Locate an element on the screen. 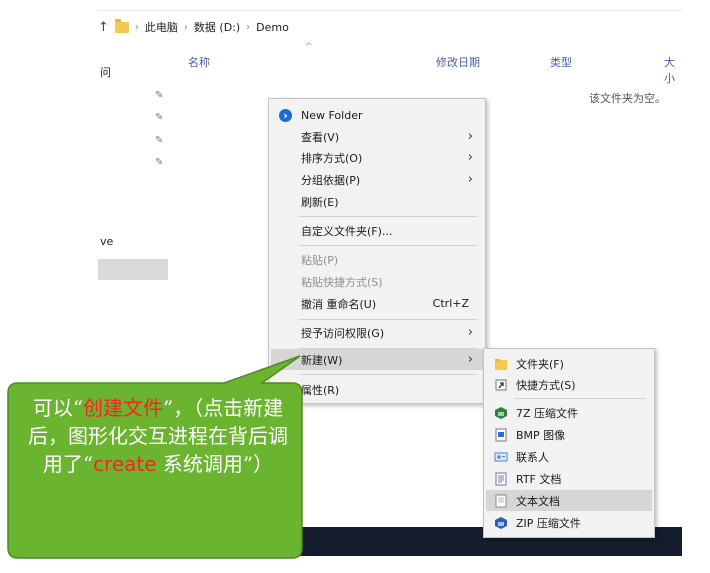 Image resolution: width=710 pixels, height=573 pixels. callout-bubble is located at coordinates (155, 457).